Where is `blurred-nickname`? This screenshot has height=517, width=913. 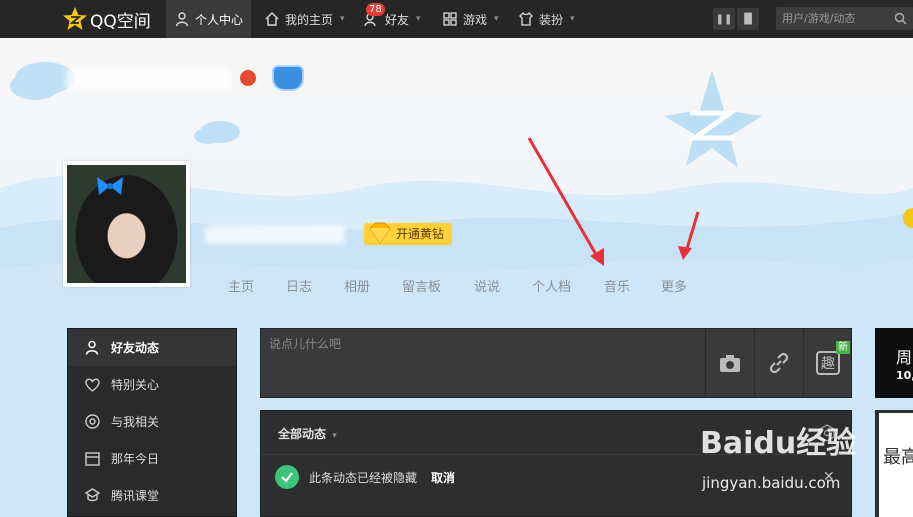 blurred-nickname is located at coordinates (148, 79).